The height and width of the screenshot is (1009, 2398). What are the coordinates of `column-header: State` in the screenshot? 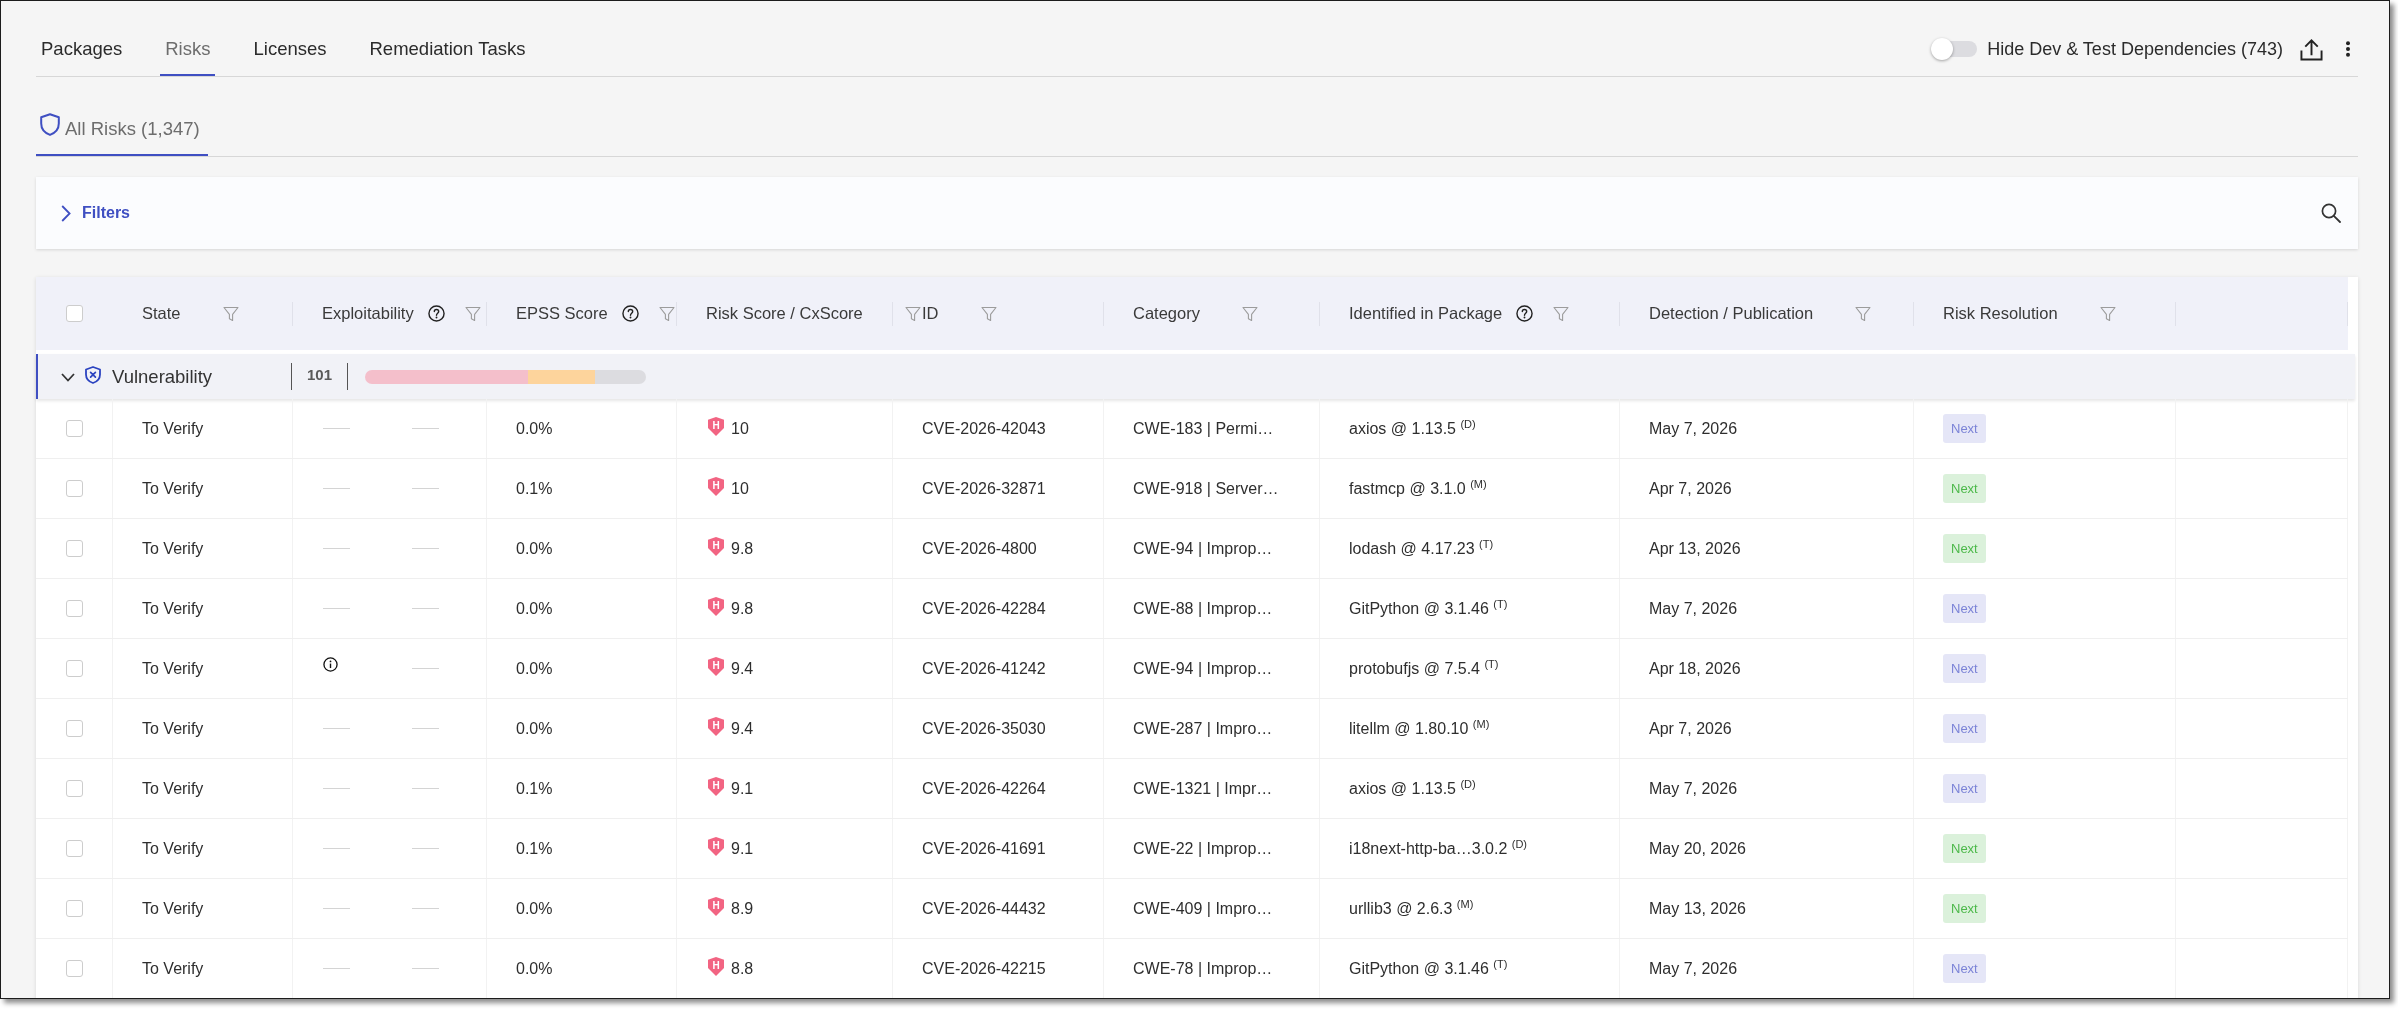 It's located at (161, 313).